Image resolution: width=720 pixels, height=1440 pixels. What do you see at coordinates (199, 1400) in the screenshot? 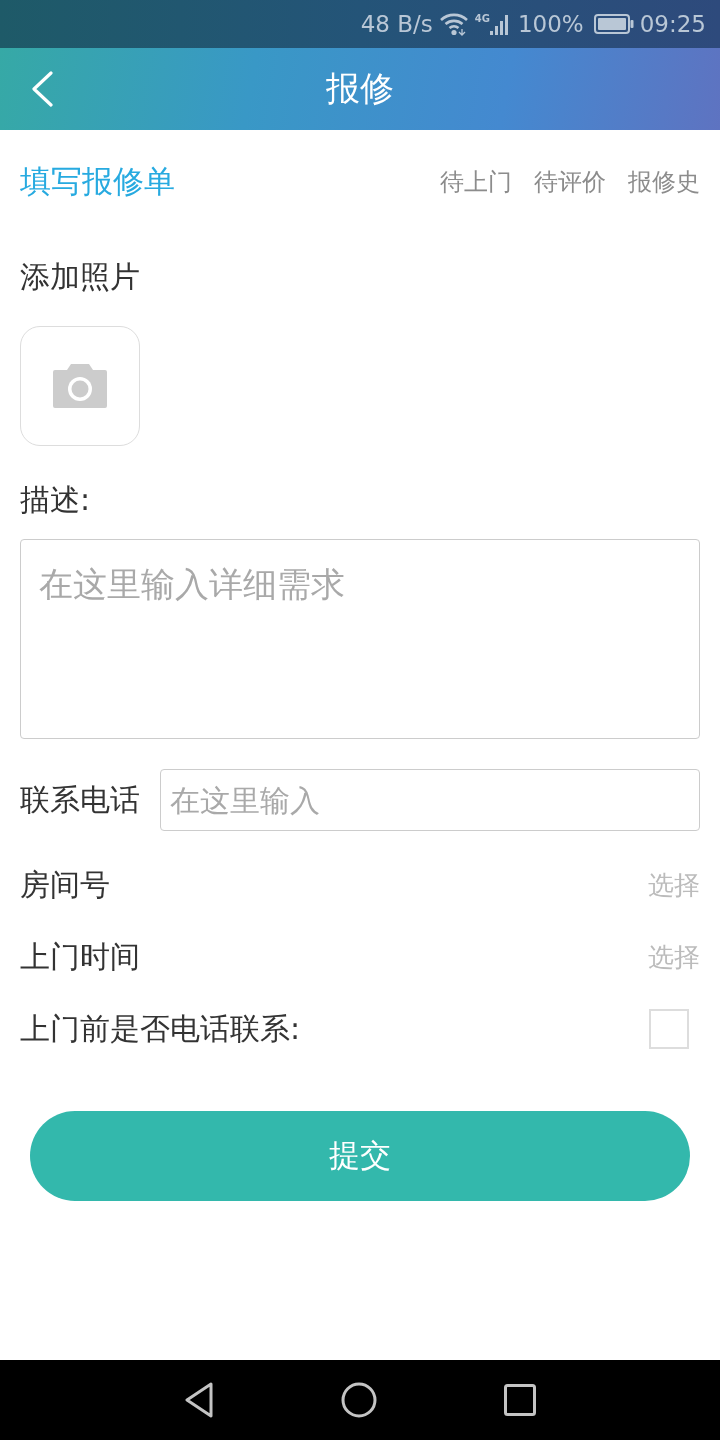
I see `back-nav-icon` at bounding box center [199, 1400].